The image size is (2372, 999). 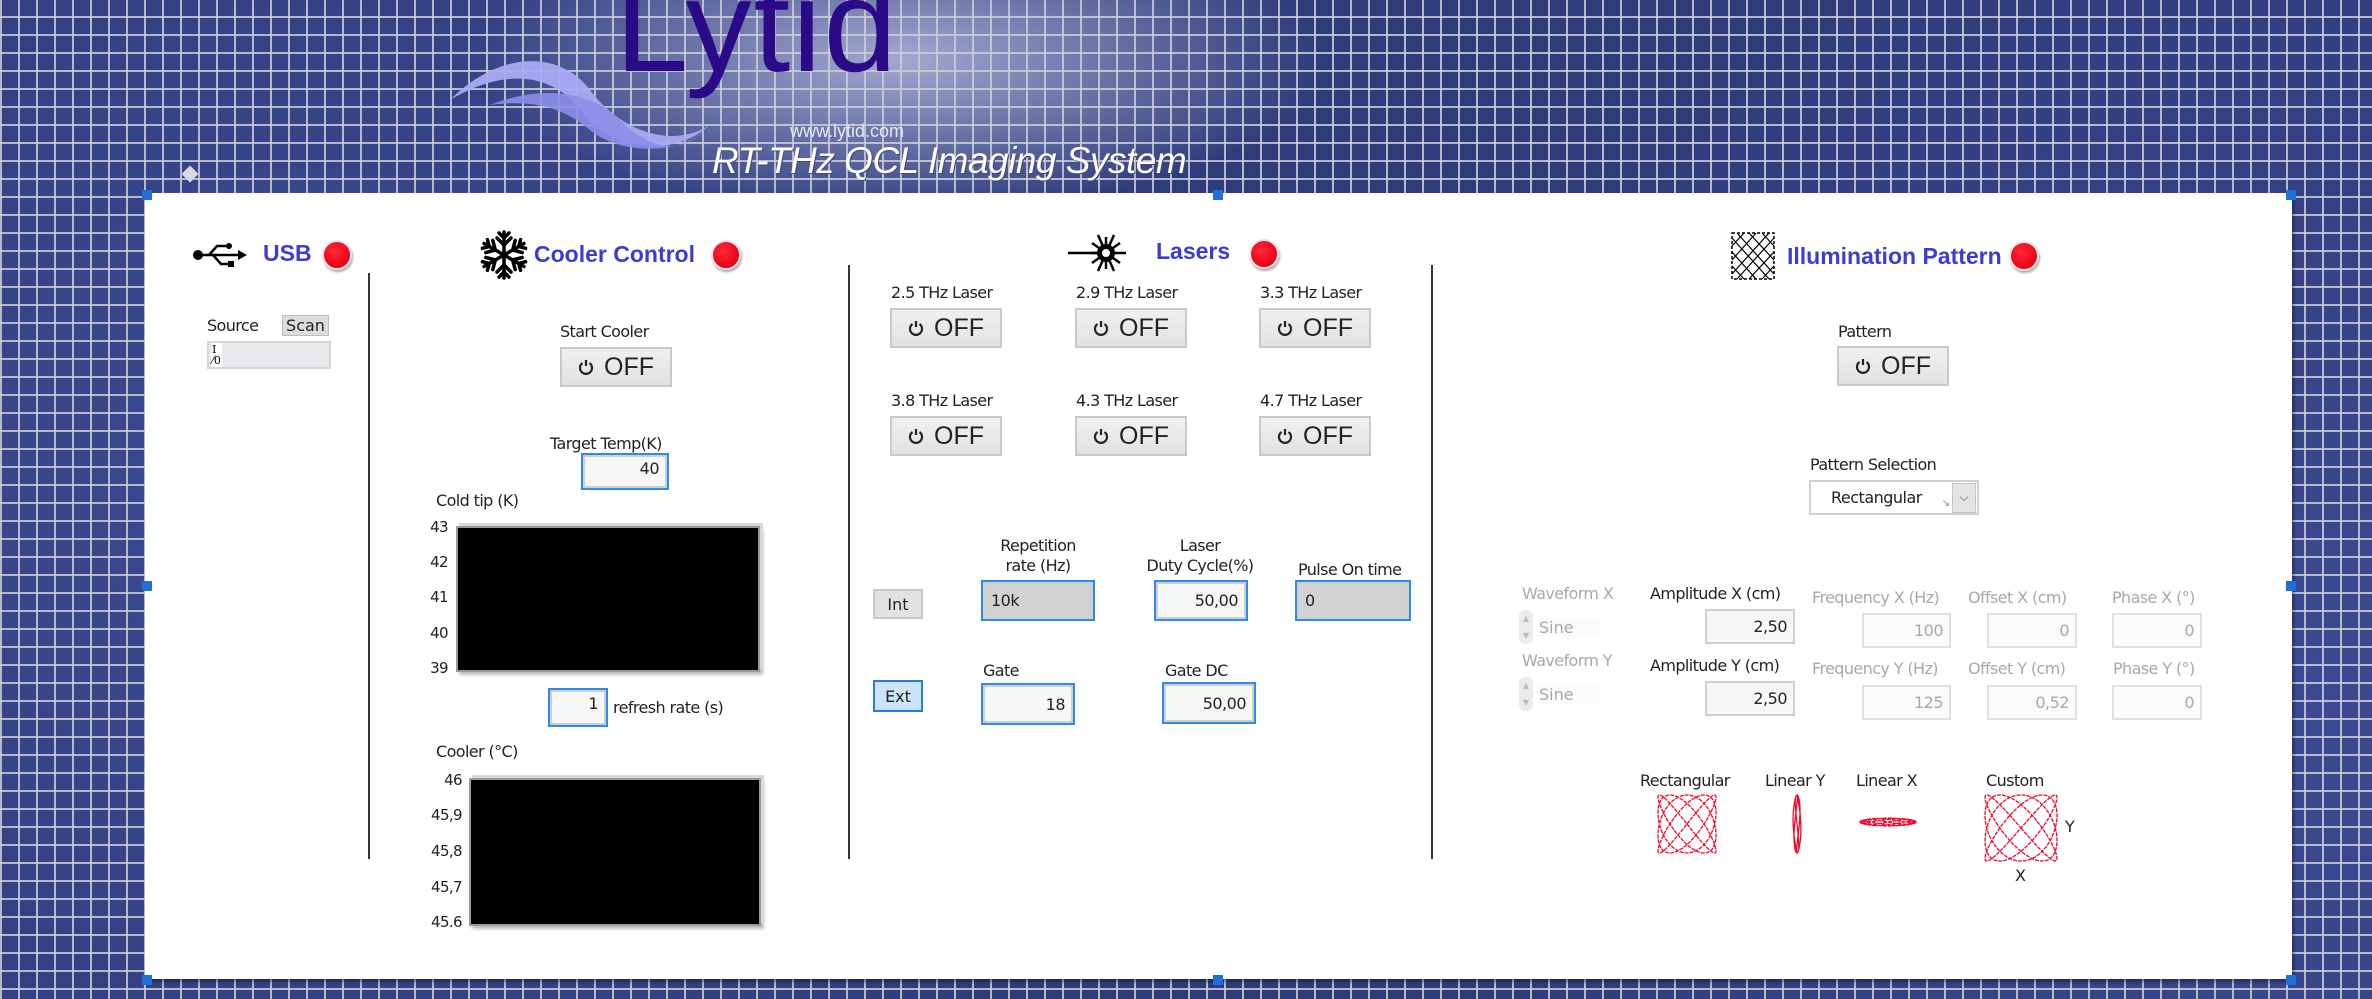 I want to click on source-input: I ⁄0, so click(x=269, y=355).